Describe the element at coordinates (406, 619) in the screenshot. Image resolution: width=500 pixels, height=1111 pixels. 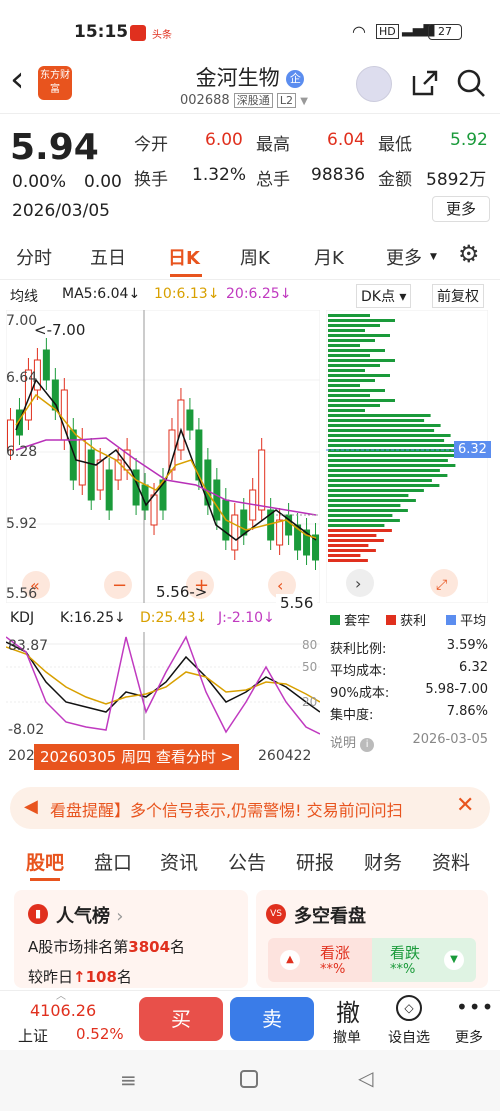
I see `legend-profit: 获利` at that location.